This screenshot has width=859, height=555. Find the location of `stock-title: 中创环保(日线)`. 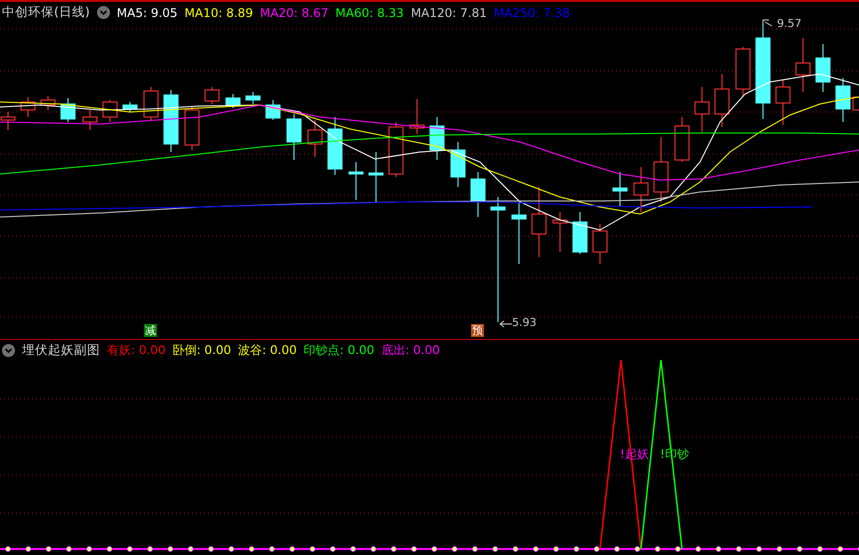

stock-title: 中创环保(日线) is located at coordinates (46, 12).